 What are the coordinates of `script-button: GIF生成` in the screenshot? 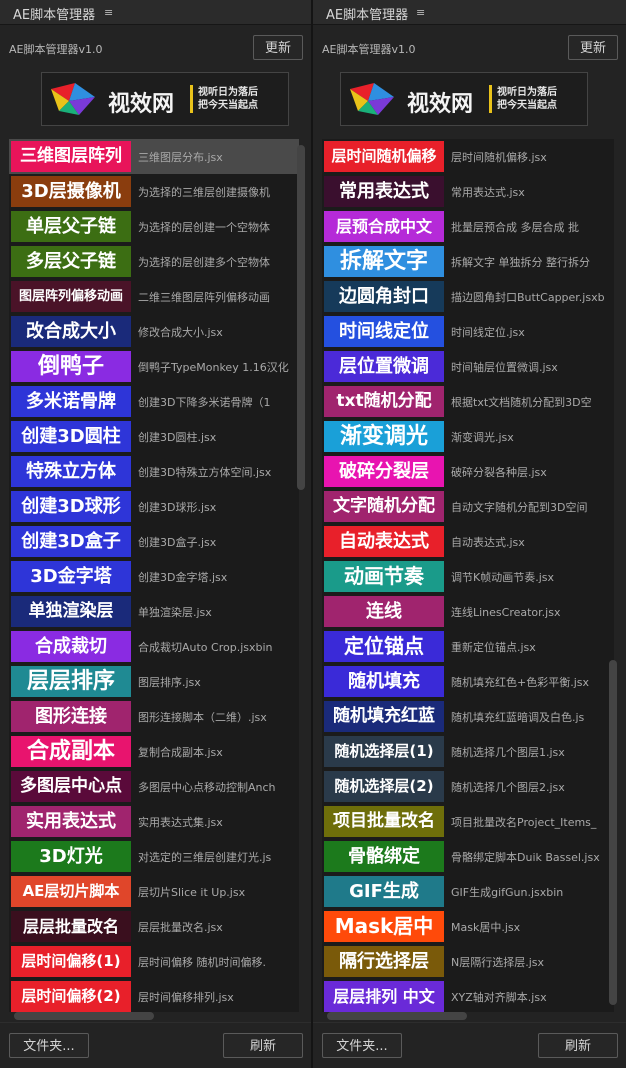 It's located at (384, 891).